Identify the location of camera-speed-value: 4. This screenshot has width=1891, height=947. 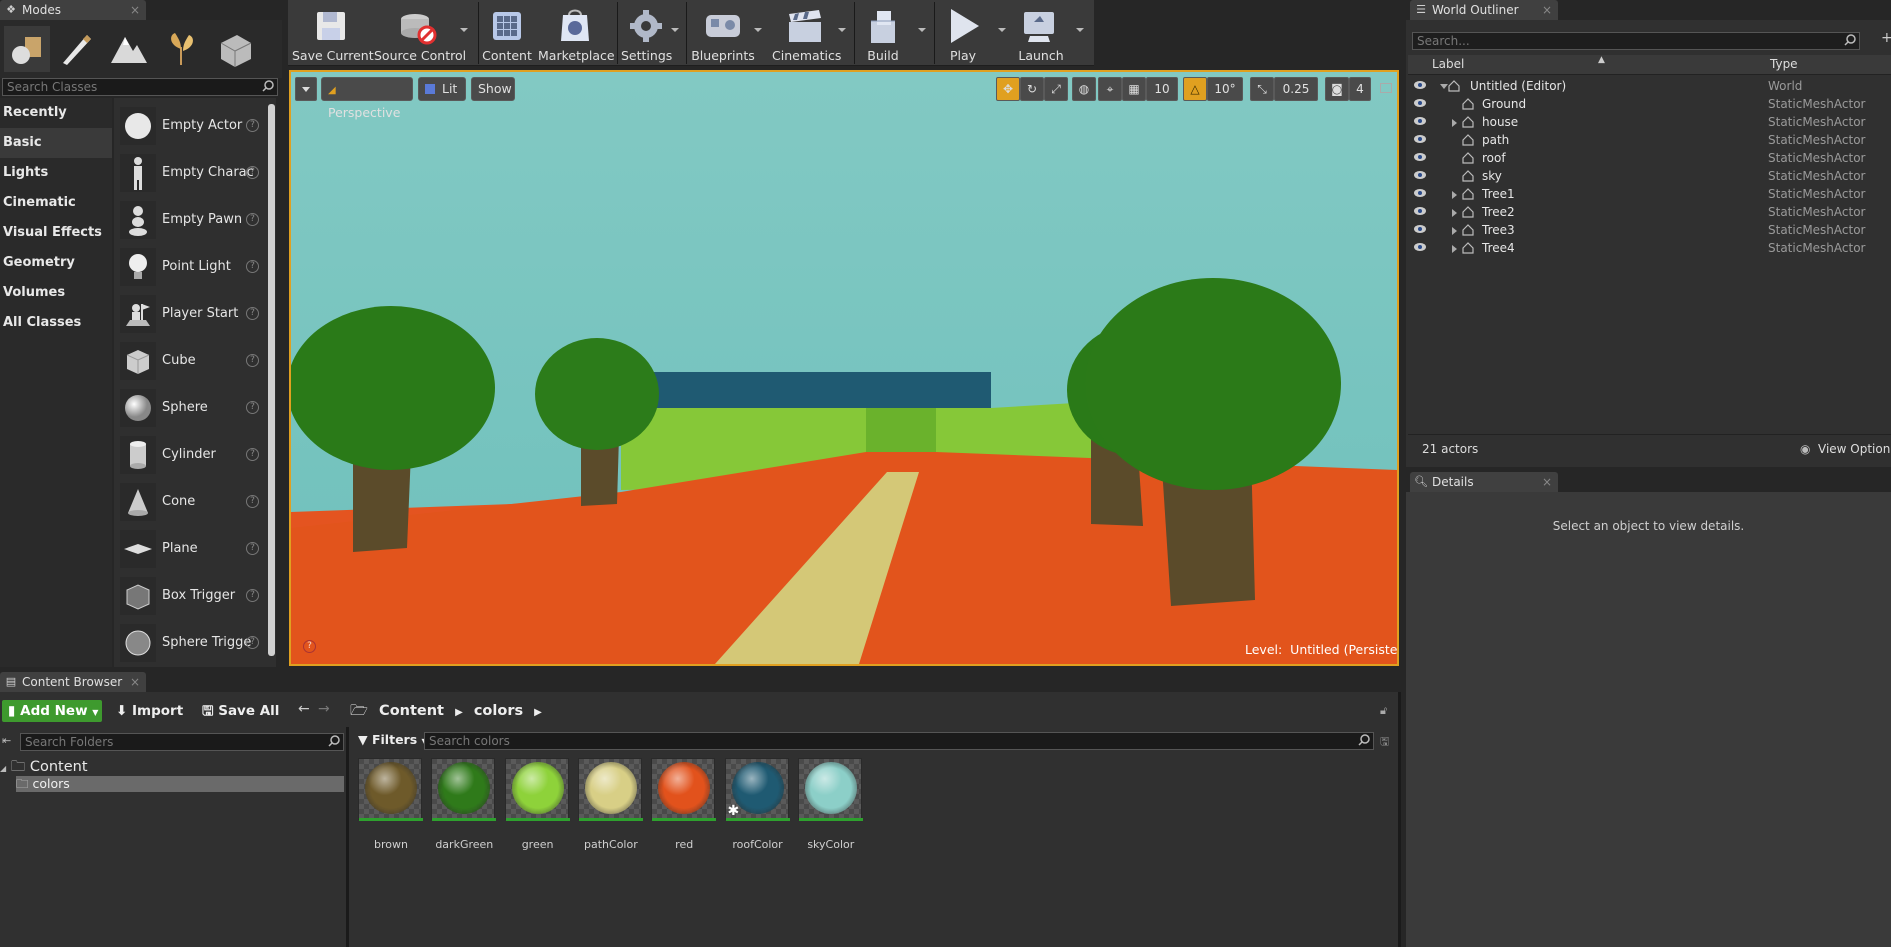
(1360, 89).